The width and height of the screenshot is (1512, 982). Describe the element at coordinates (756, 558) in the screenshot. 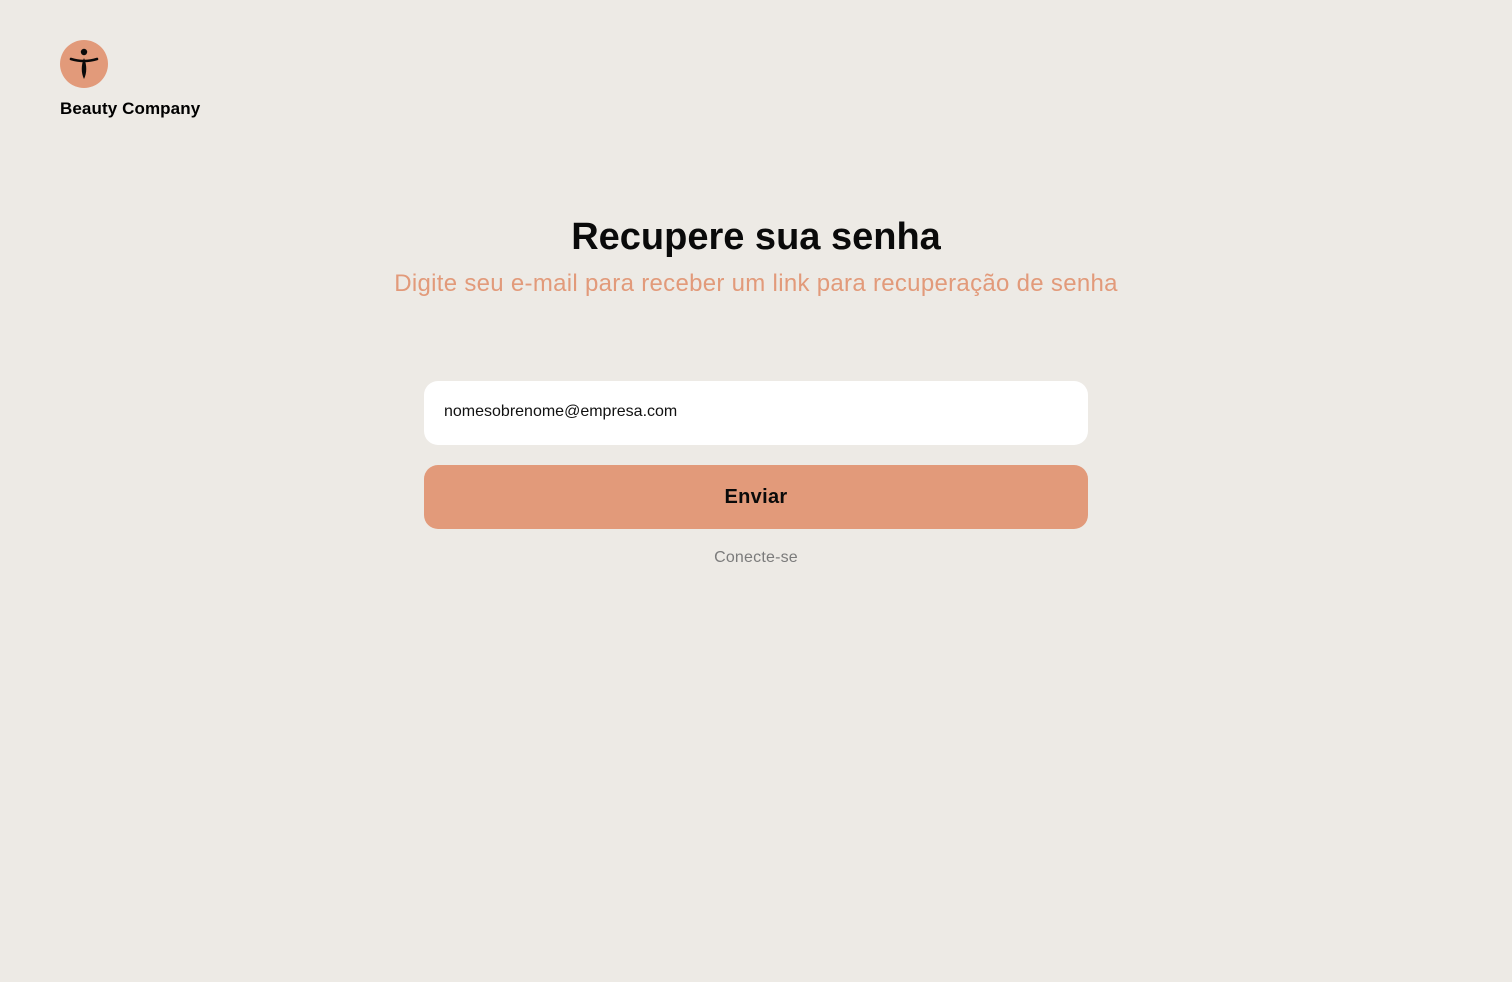

I see `login-link: Conecte-se` at that location.